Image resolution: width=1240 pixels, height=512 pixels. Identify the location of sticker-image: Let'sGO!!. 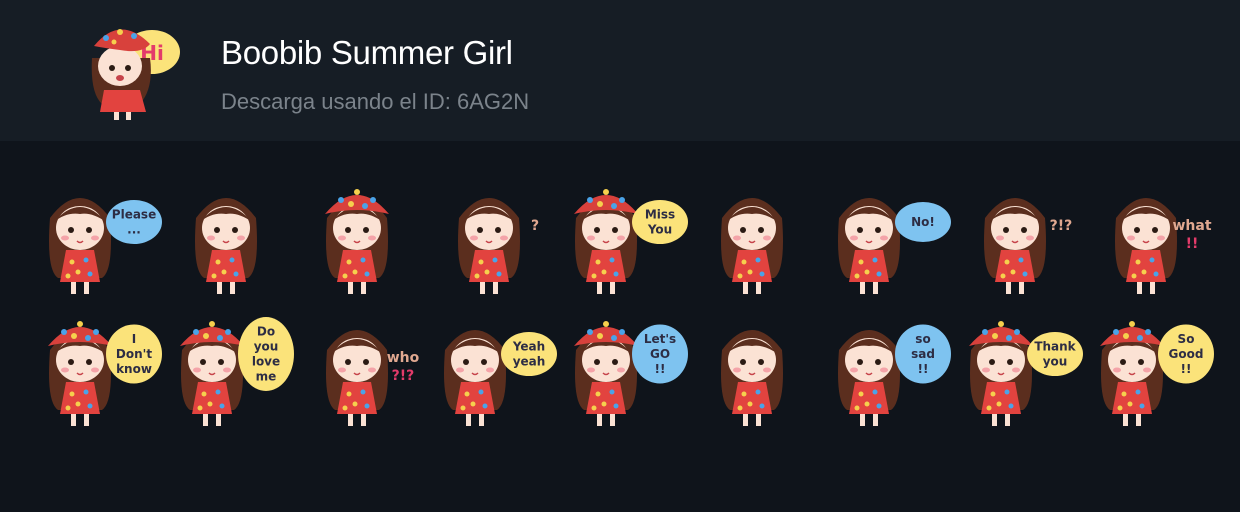
(631, 373).